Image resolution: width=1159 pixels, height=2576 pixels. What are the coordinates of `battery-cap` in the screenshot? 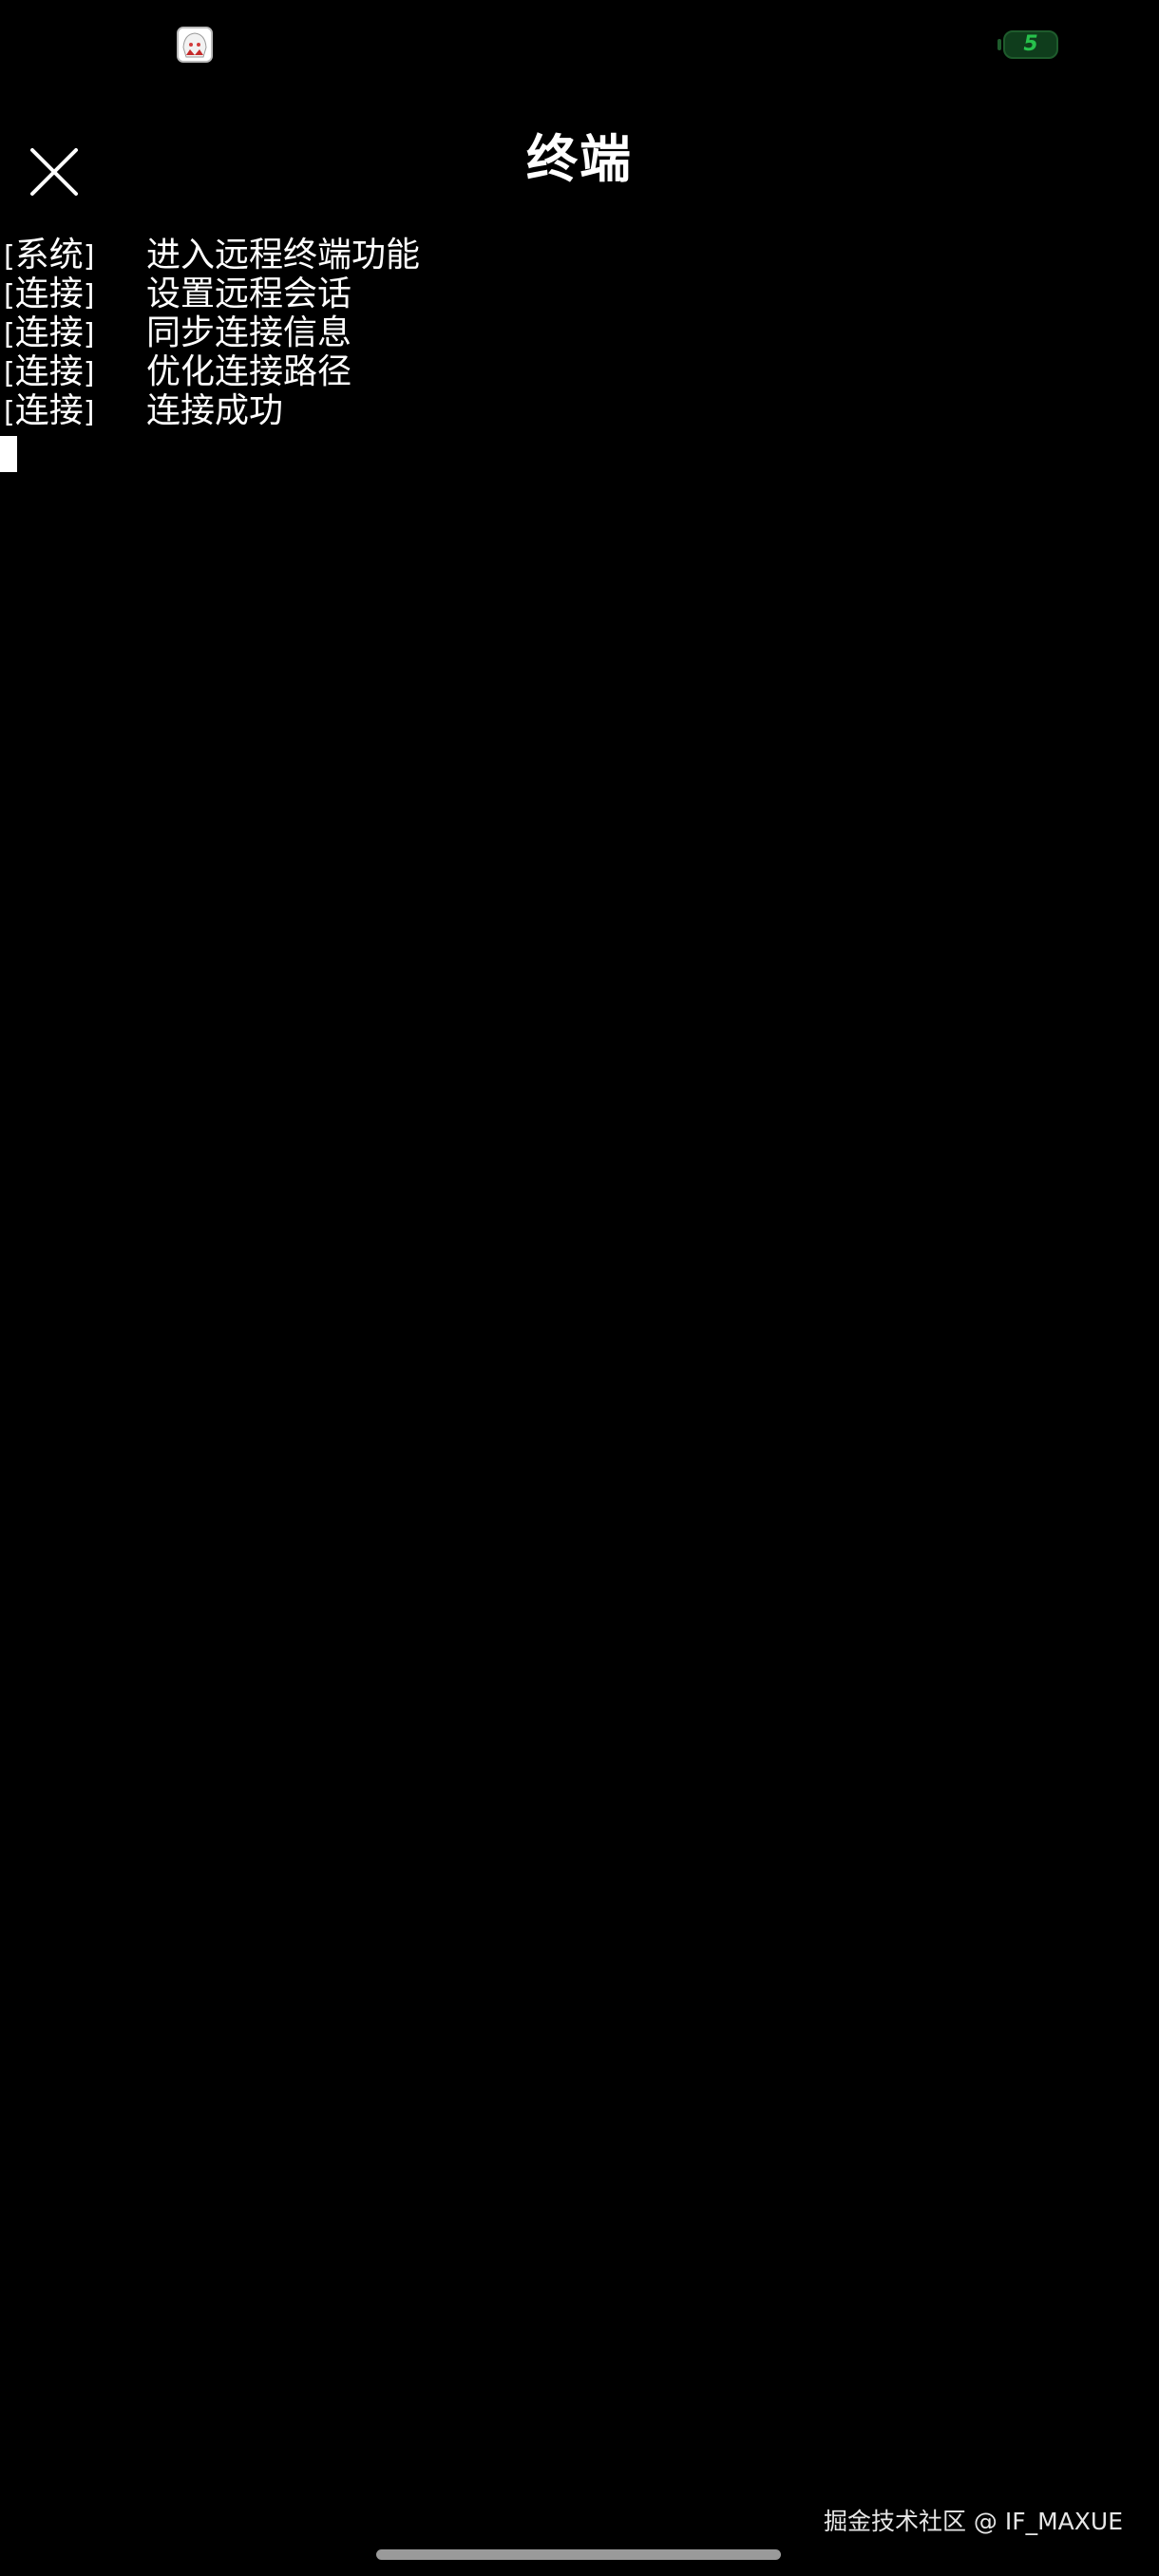 It's located at (999, 44).